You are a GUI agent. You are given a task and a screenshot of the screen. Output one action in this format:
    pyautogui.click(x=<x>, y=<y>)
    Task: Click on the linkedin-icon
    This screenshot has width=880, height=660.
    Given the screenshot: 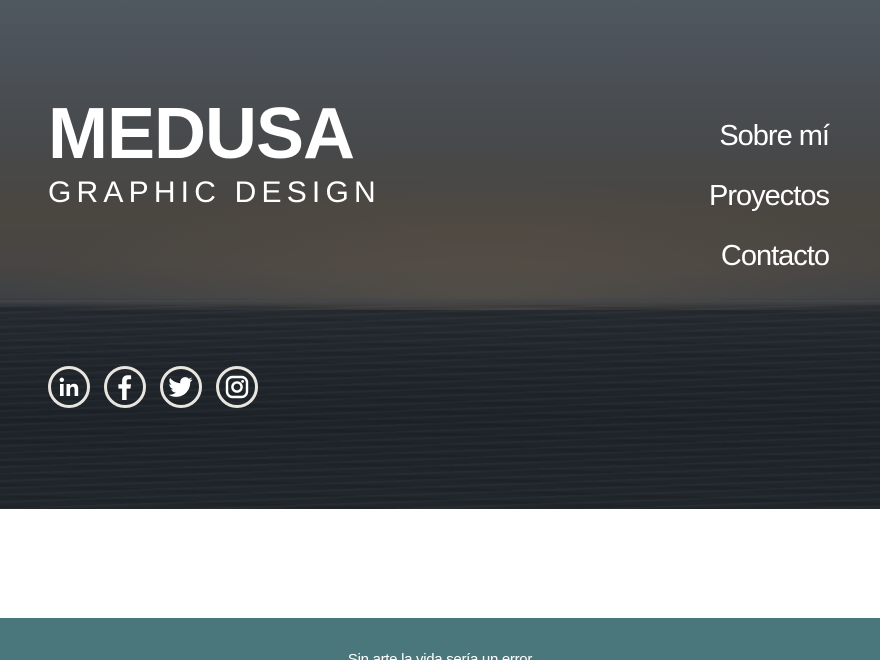 What is the action you would take?
    pyautogui.click(x=69, y=386)
    